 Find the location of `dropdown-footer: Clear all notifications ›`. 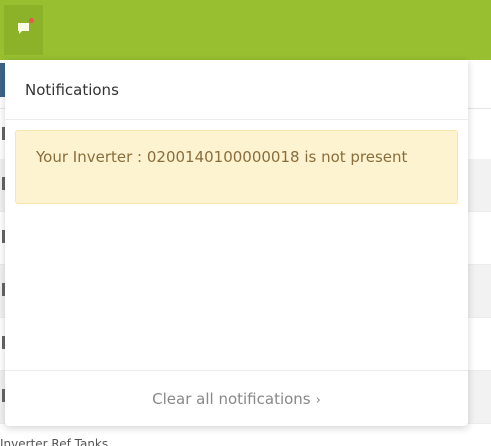

dropdown-footer: Clear all notifications › is located at coordinates (236, 398).